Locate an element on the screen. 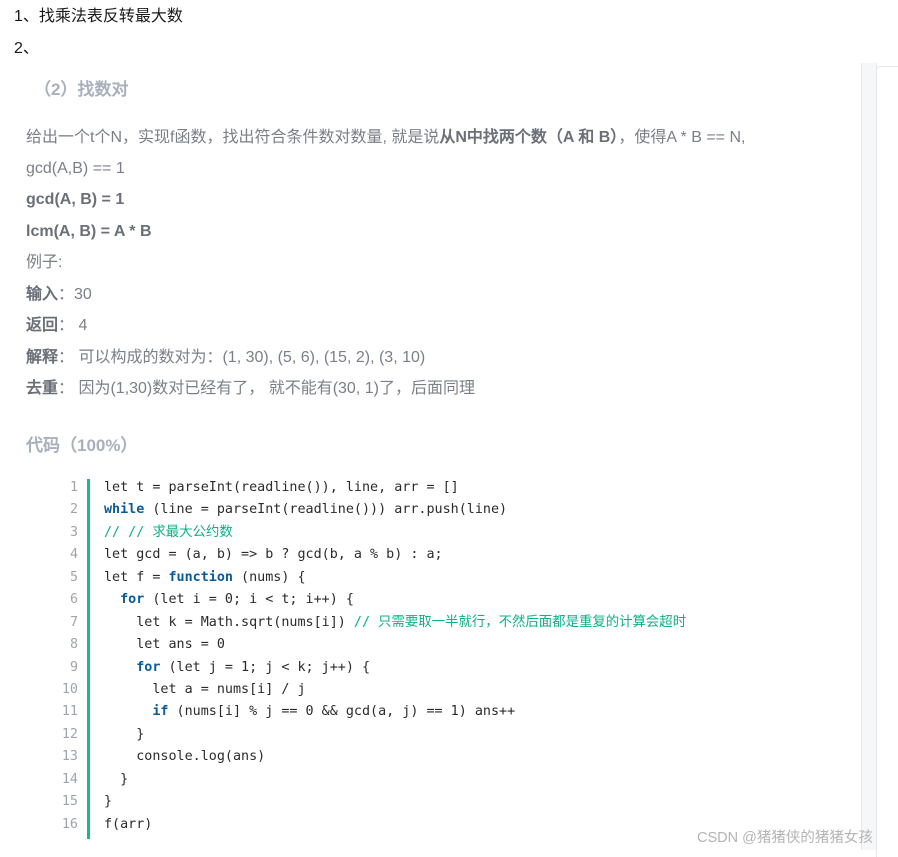  code-heading: 代码（100%） is located at coordinates (82, 445).